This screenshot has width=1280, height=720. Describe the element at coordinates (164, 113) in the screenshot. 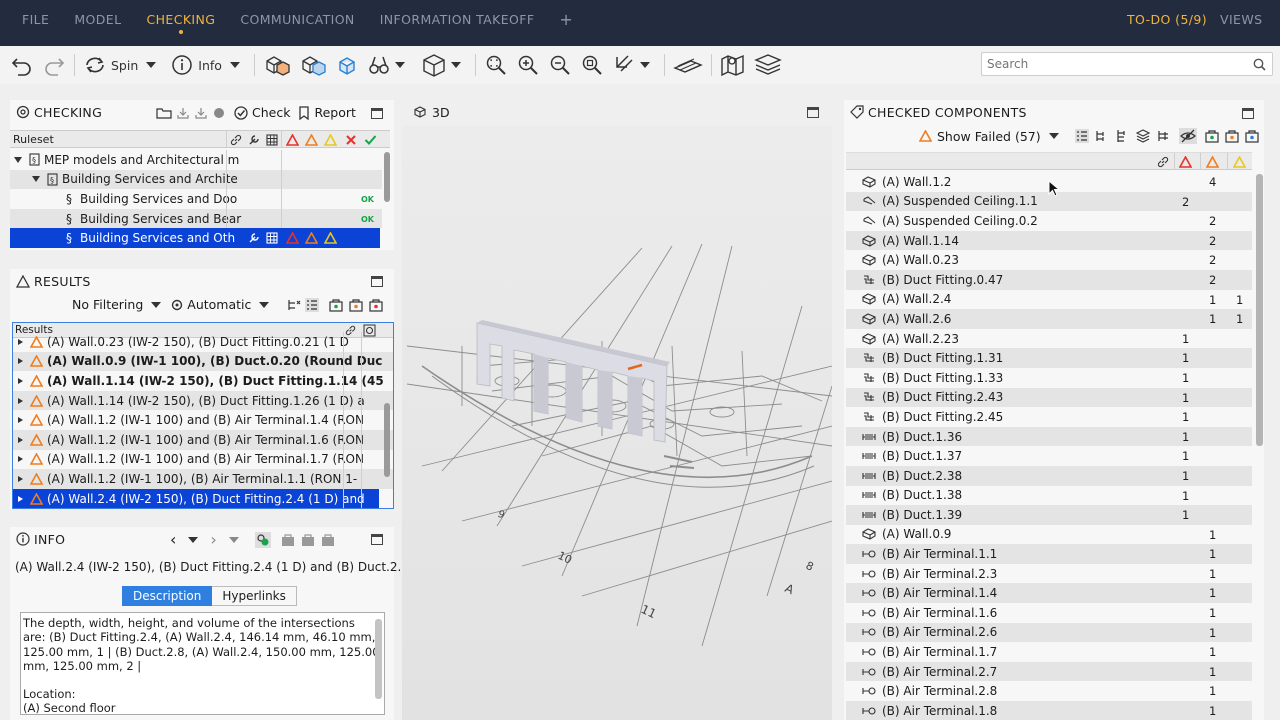

I see `folder-icon` at that location.